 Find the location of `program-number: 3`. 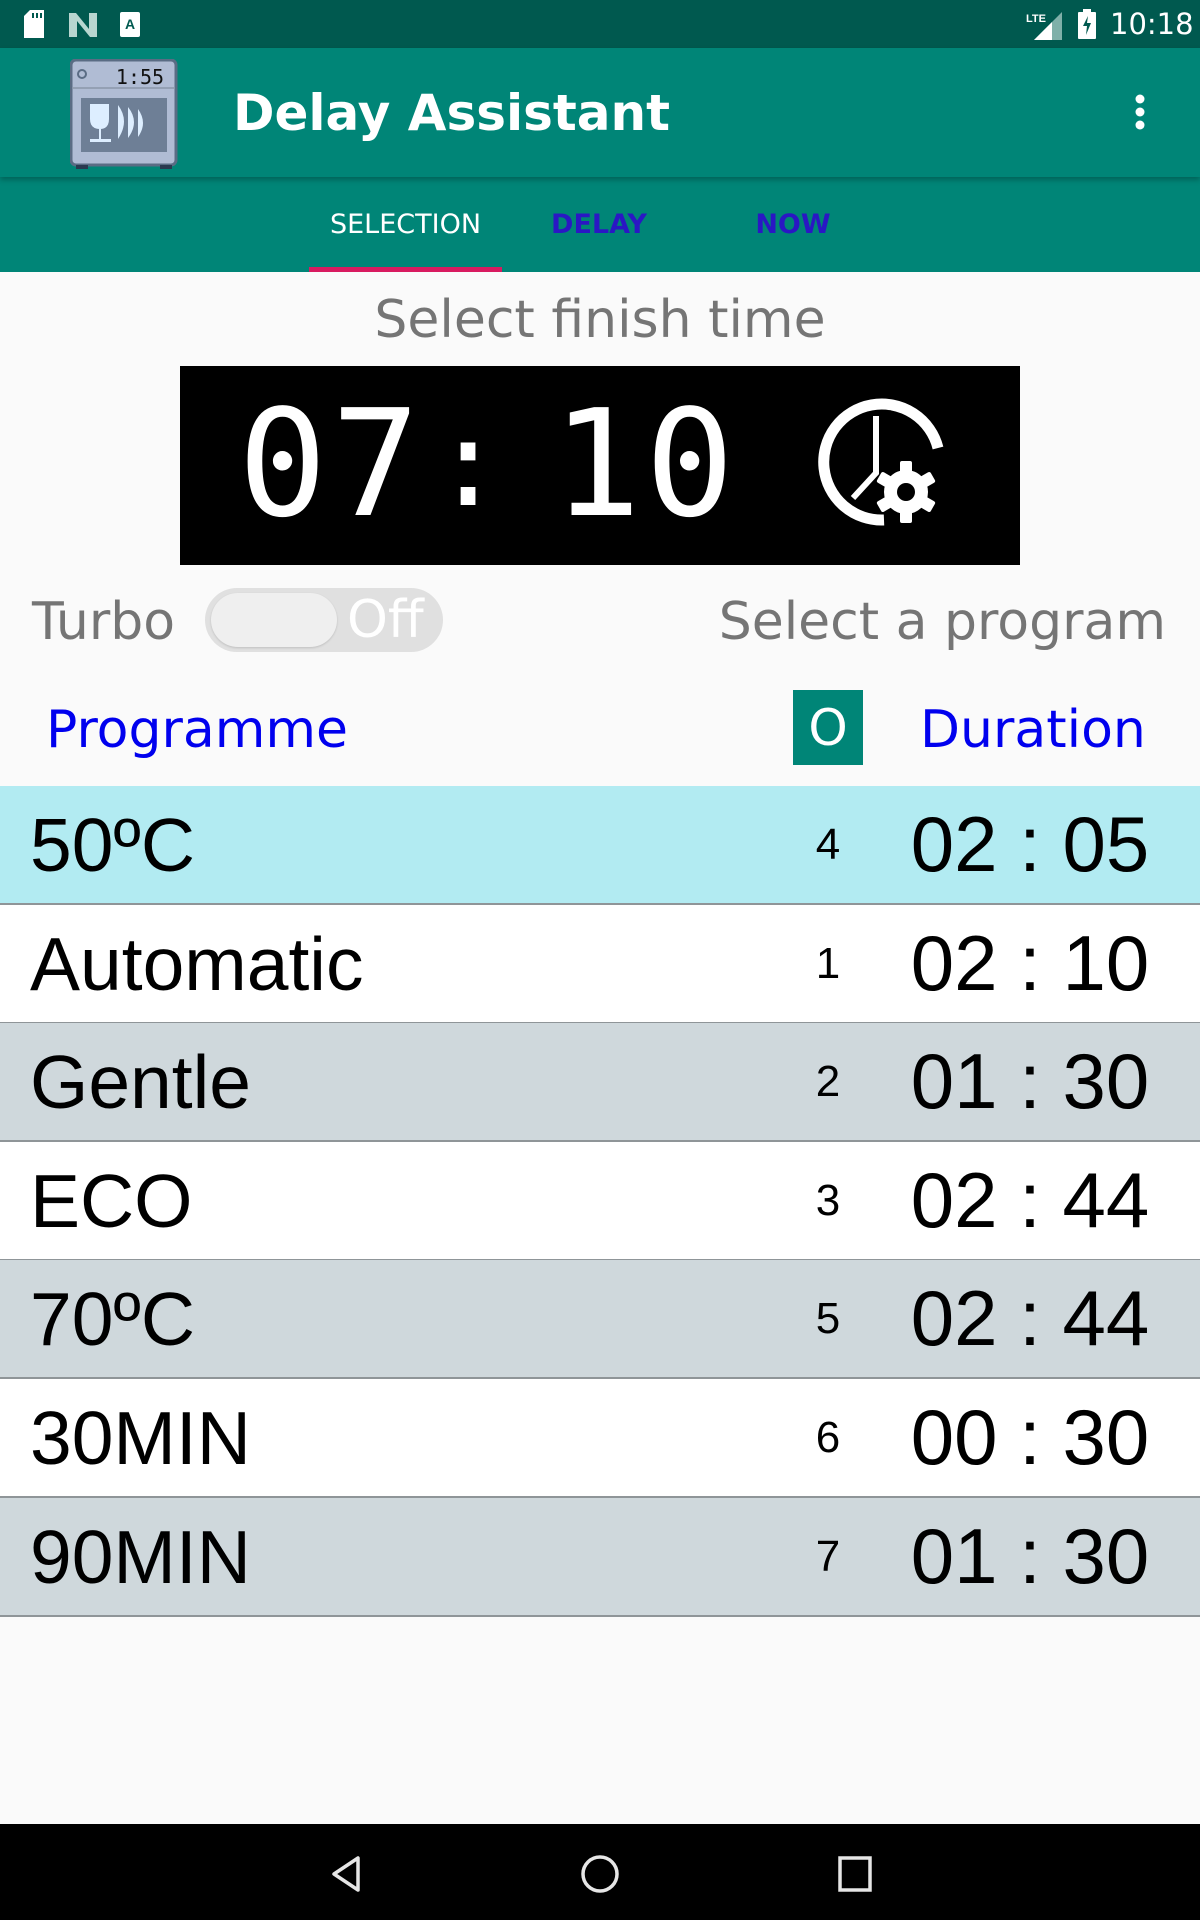

program-number: 3 is located at coordinates (828, 1200).